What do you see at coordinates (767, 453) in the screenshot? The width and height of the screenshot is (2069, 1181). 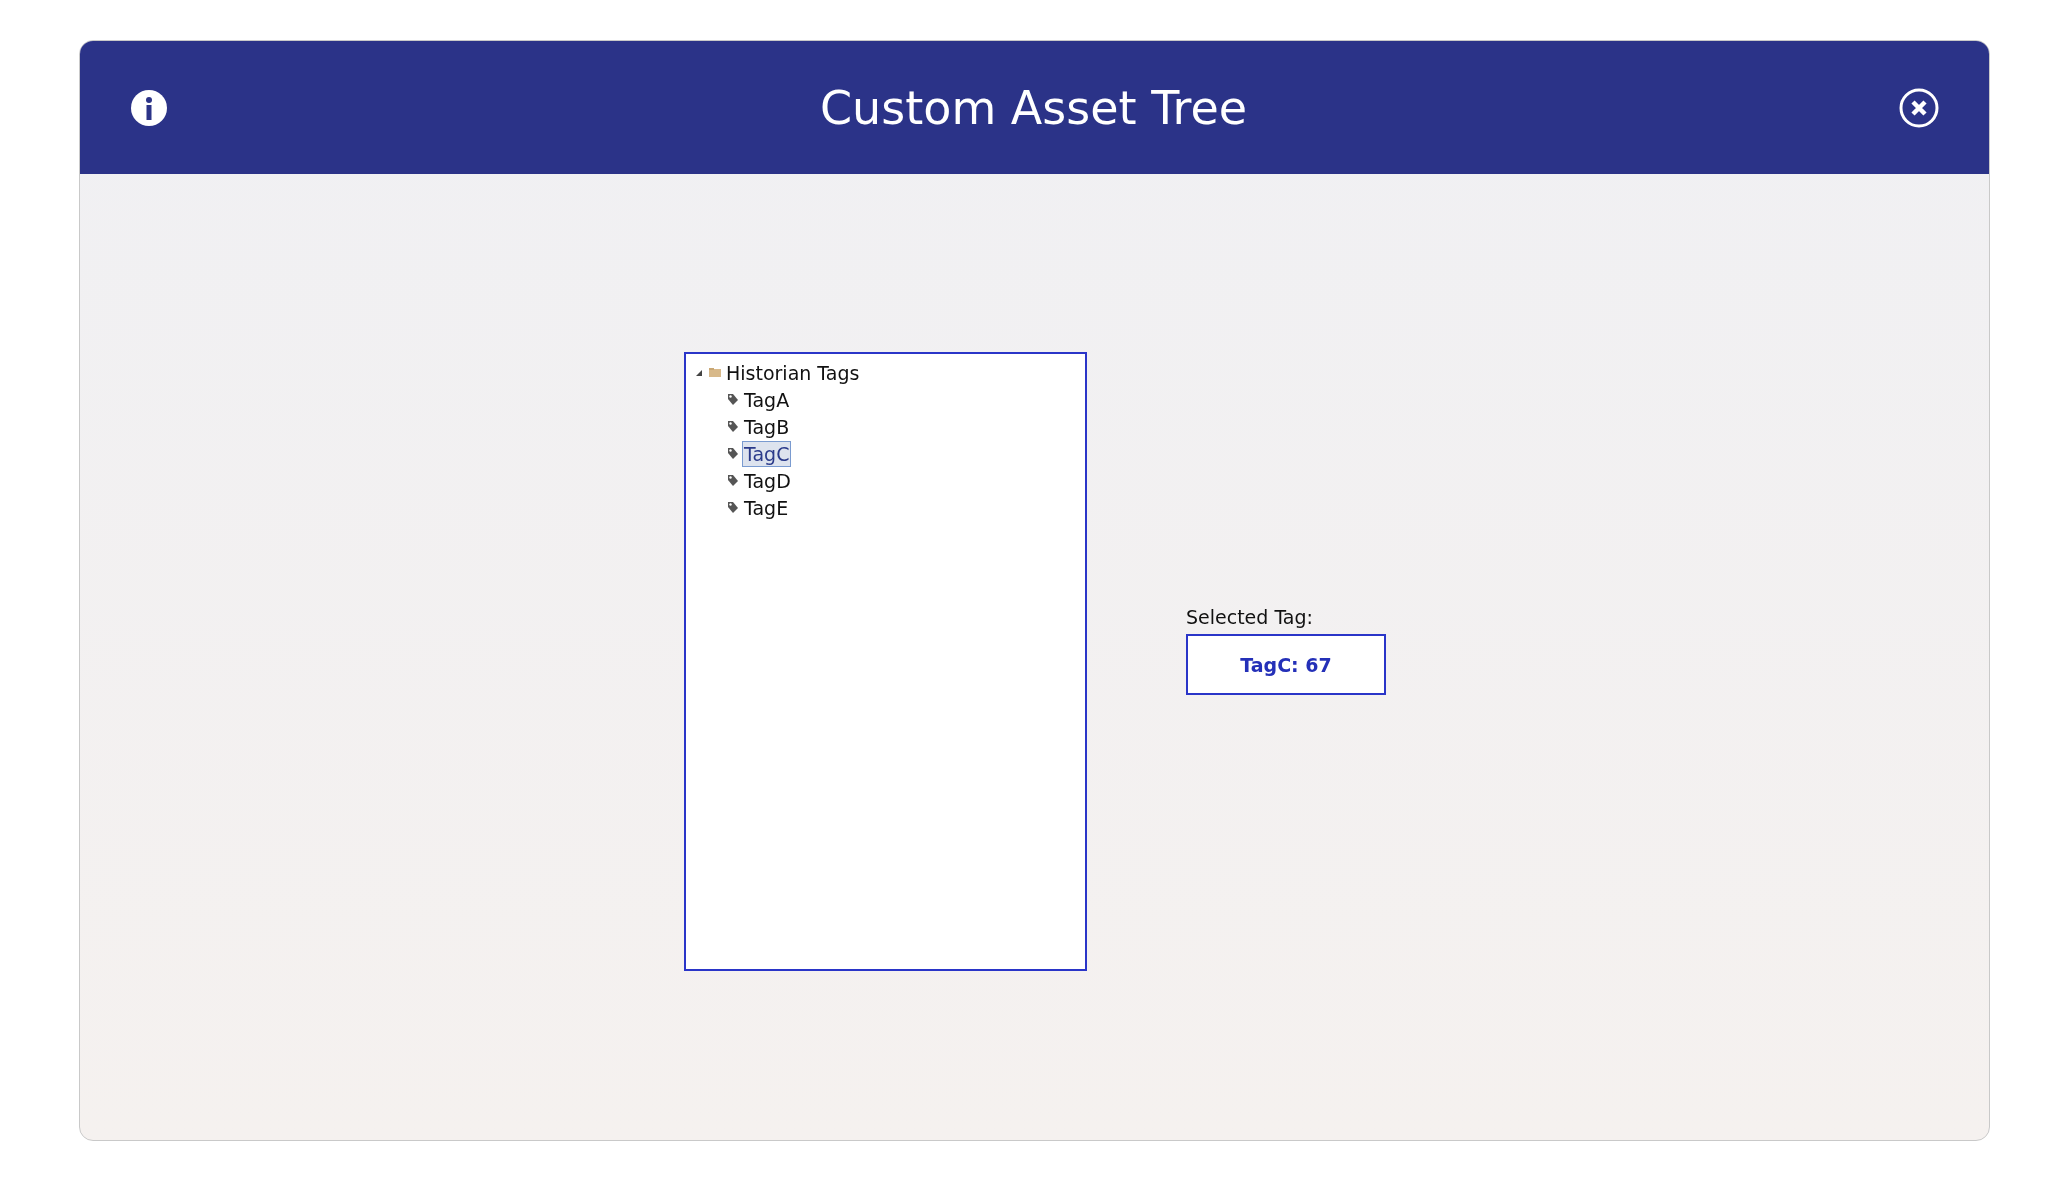 I see `tree-item: TagC` at bounding box center [767, 453].